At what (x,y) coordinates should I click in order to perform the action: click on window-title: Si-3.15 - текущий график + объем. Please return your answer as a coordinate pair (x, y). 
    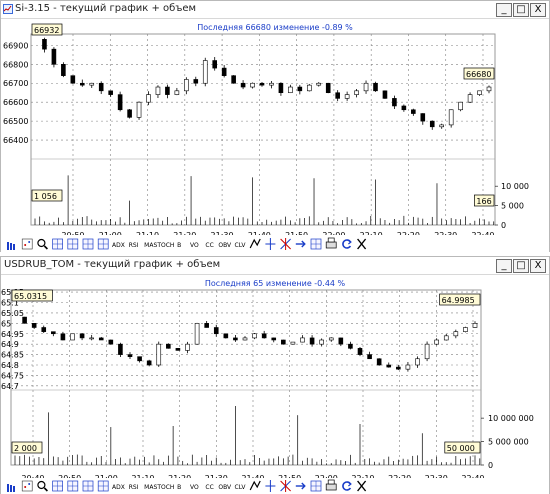
    Looking at the image, I should click on (106, 8).